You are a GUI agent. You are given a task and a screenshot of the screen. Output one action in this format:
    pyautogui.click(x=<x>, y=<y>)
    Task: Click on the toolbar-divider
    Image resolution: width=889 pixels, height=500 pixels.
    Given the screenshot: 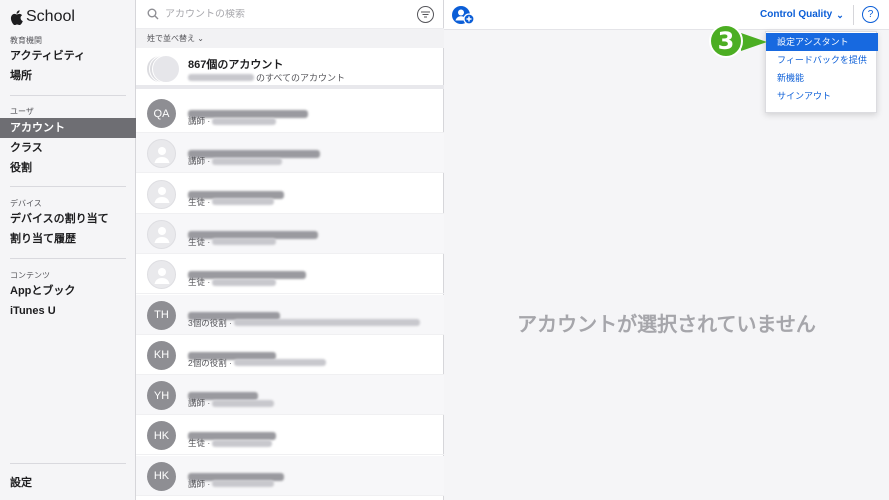 What is the action you would take?
    pyautogui.click(x=853, y=15)
    